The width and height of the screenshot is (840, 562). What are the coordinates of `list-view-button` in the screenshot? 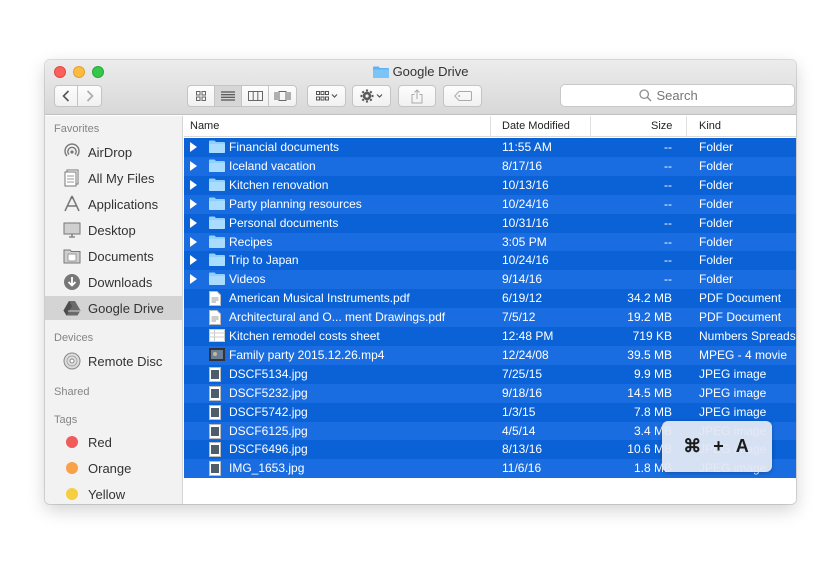 It's located at (228, 96).